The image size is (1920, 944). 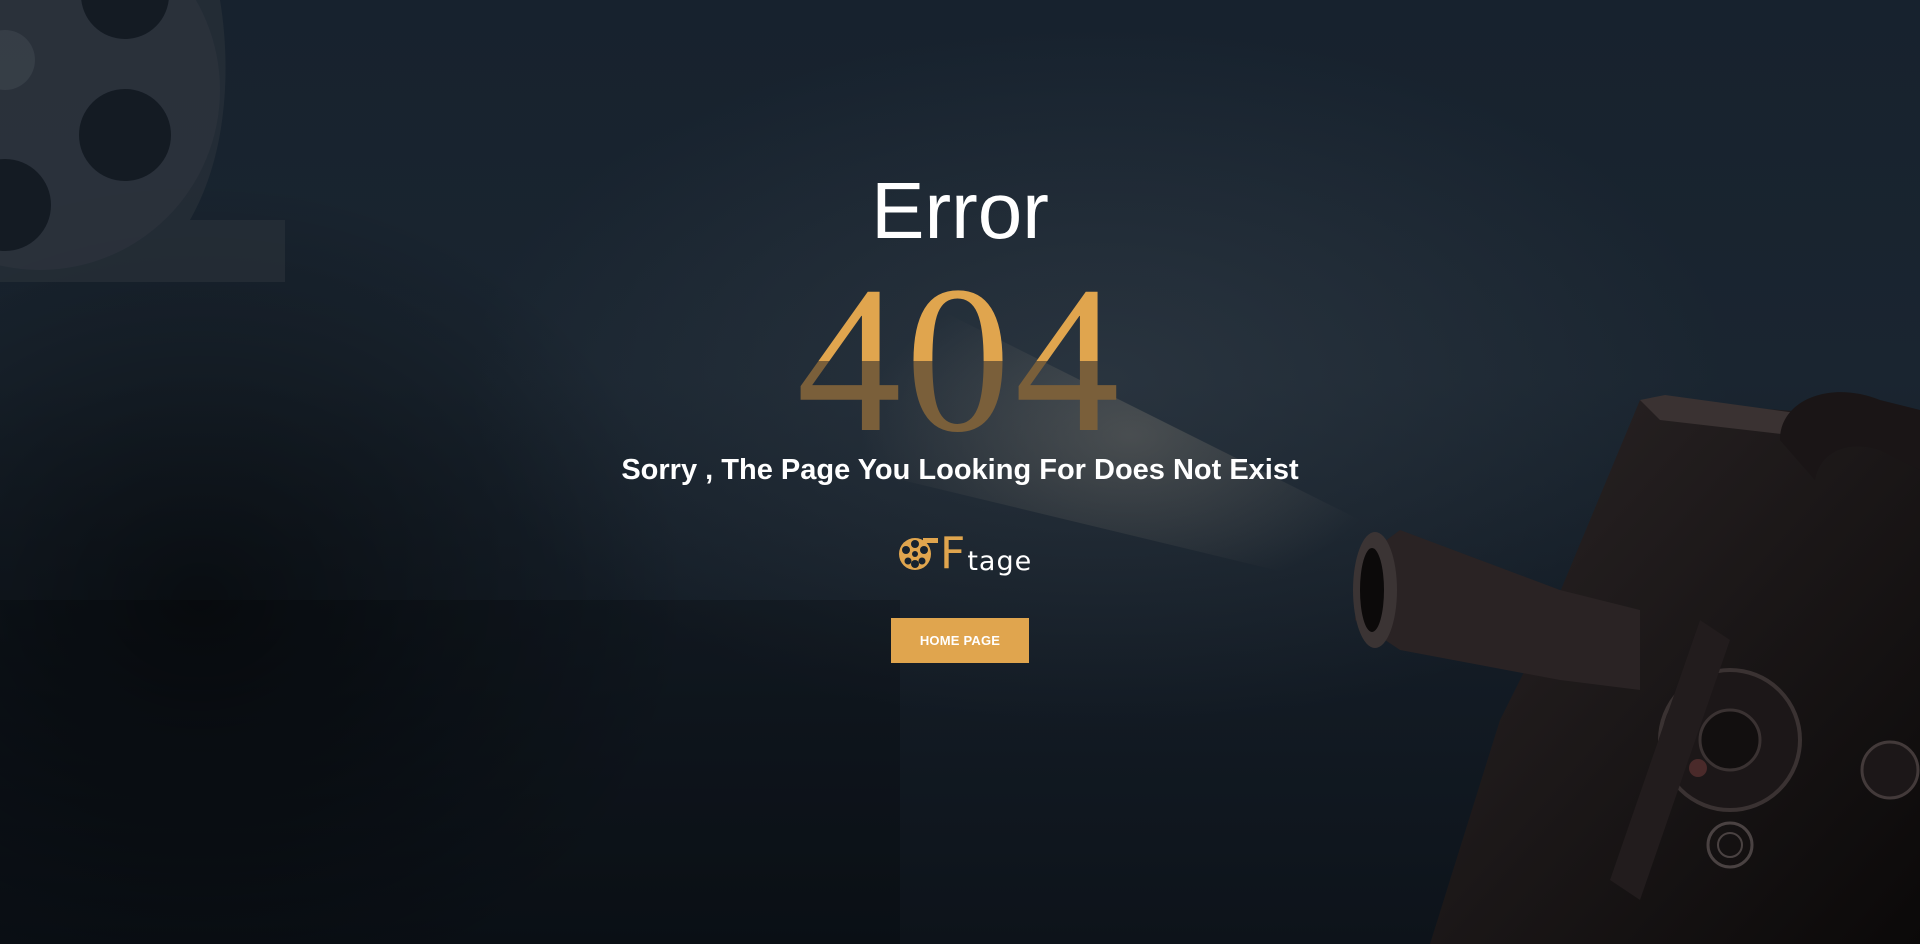 What do you see at coordinates (960, 210) in the screenshot?
I see `error-title: Error` at bounding box center [960, 210].